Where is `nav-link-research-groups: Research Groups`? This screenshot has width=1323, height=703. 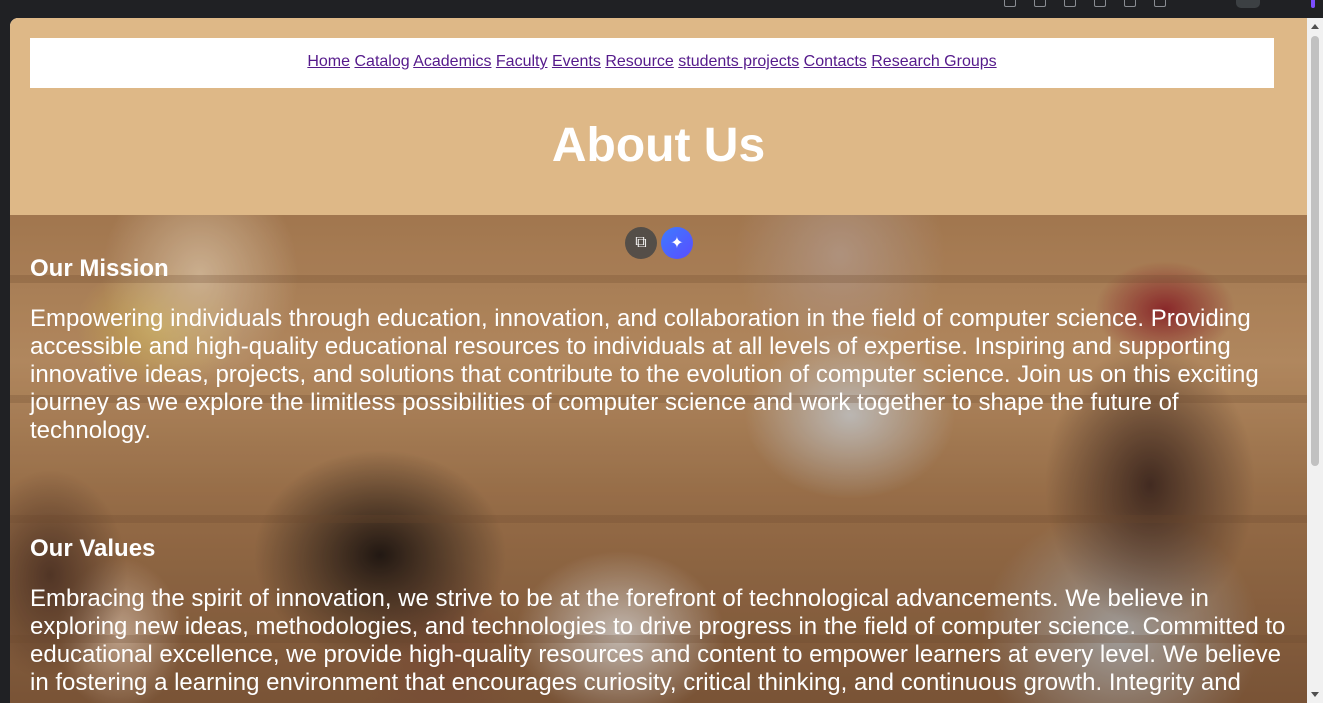
nav-link-research-groups: Research Groups is located at coordinates (933, 61).